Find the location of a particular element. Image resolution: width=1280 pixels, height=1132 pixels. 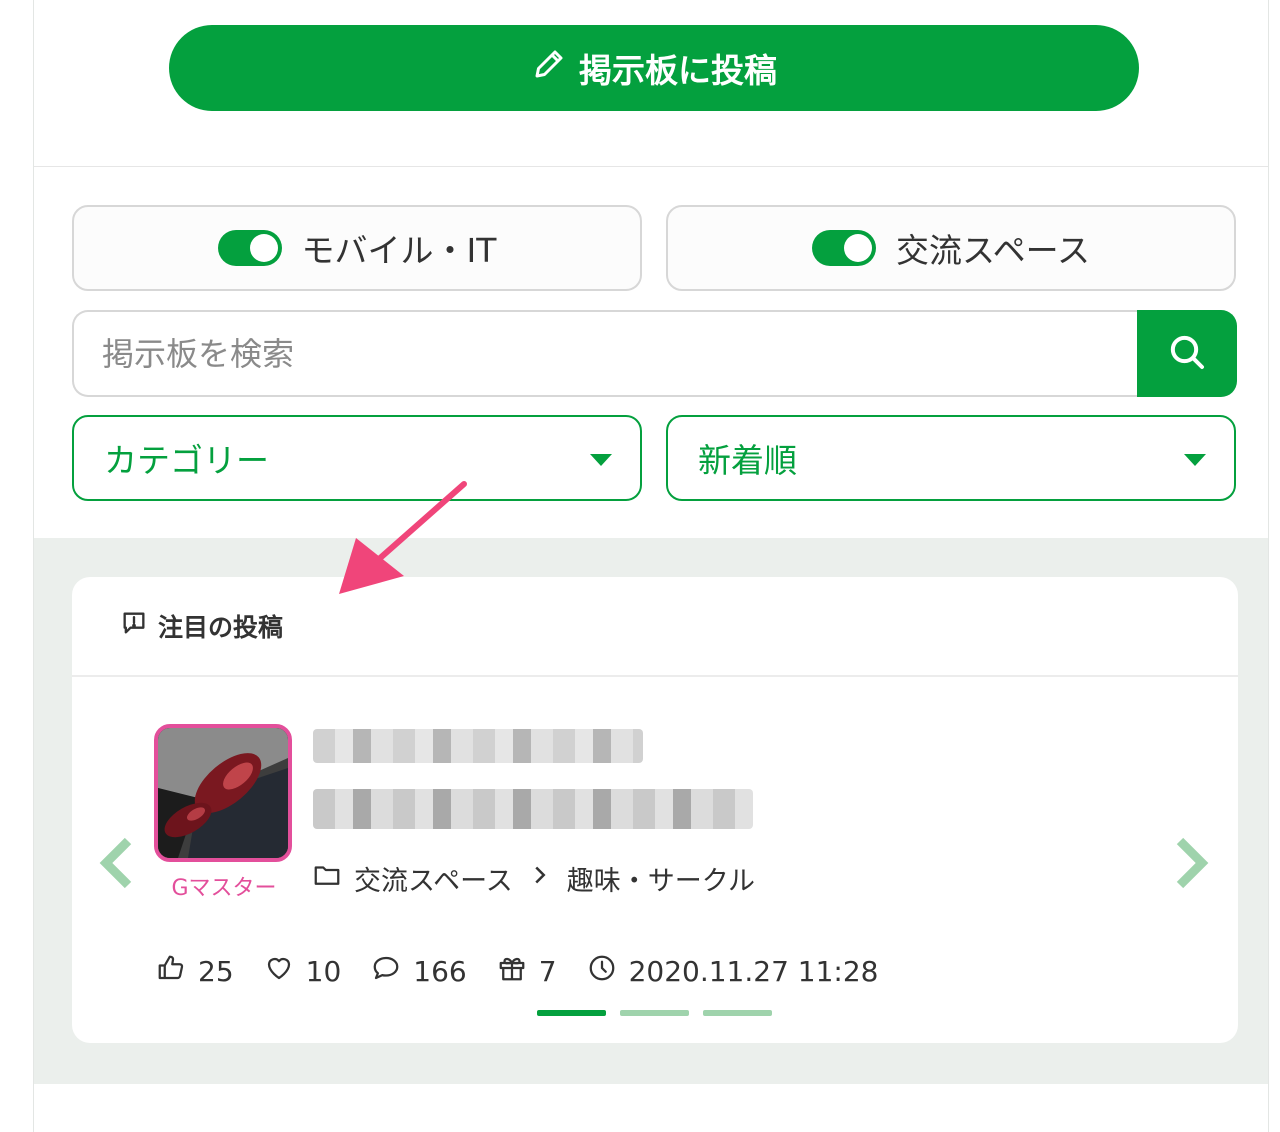

divider is located at coordinates (651, 166).